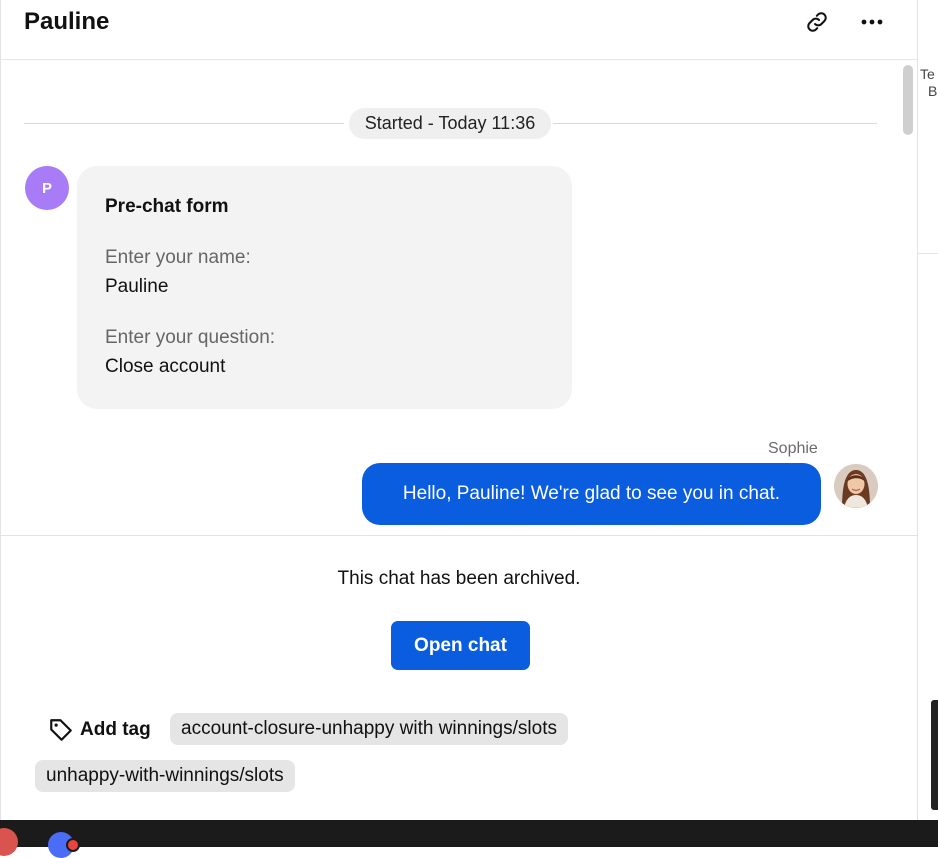  I want to click on copy-link-button, so click(817, 22).